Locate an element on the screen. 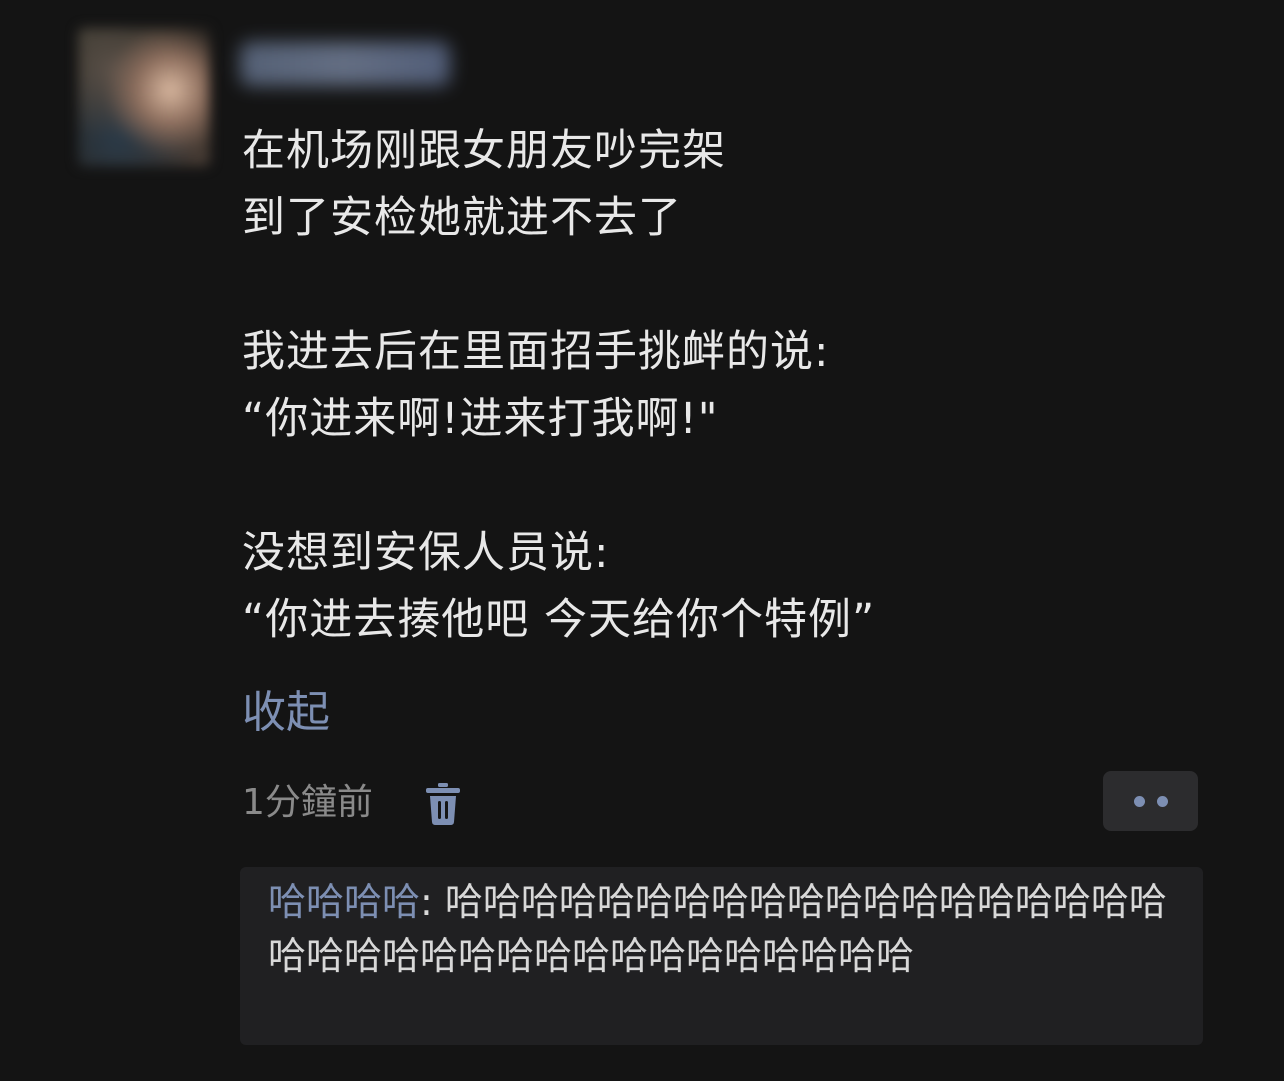 The image size is (1284, 1081). post-line: 到了安检她就进不去了 is located at coordinates (462, 218).